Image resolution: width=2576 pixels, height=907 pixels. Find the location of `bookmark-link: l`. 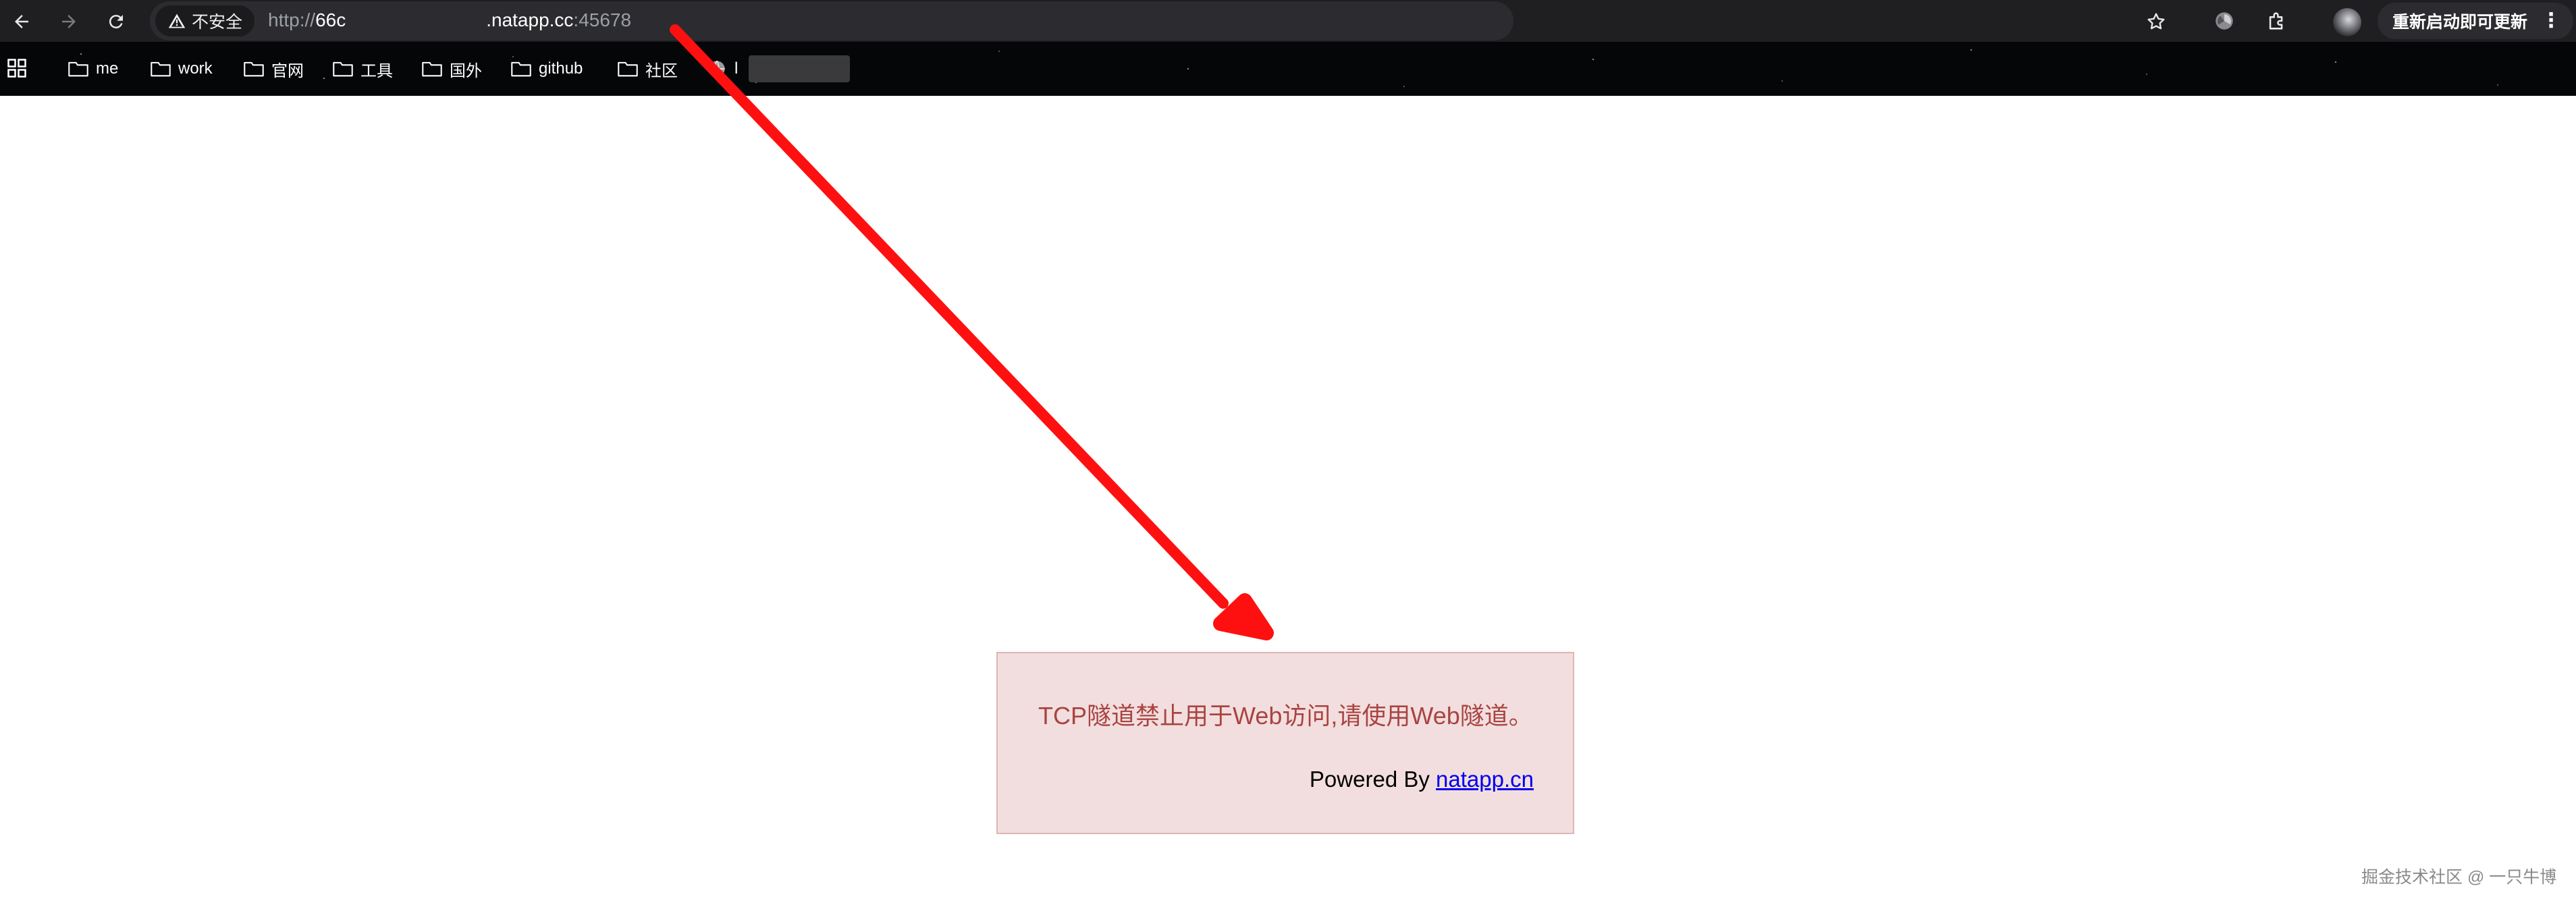

bookmark-link: l is located at coordinates (778, 68).